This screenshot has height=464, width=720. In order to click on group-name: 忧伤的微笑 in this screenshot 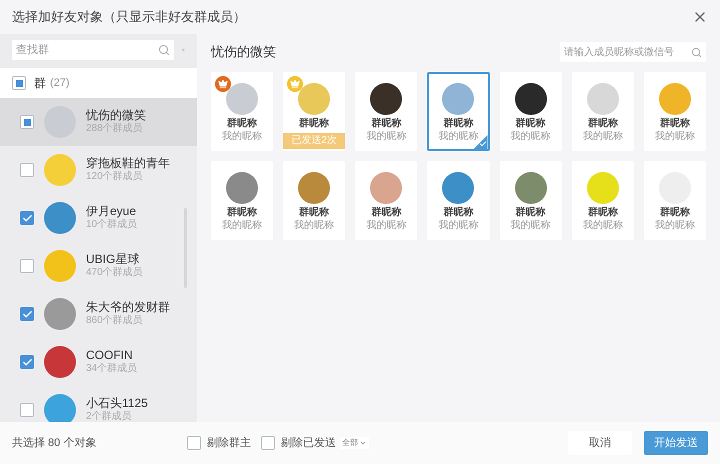, I will do `click(116, 115)`.